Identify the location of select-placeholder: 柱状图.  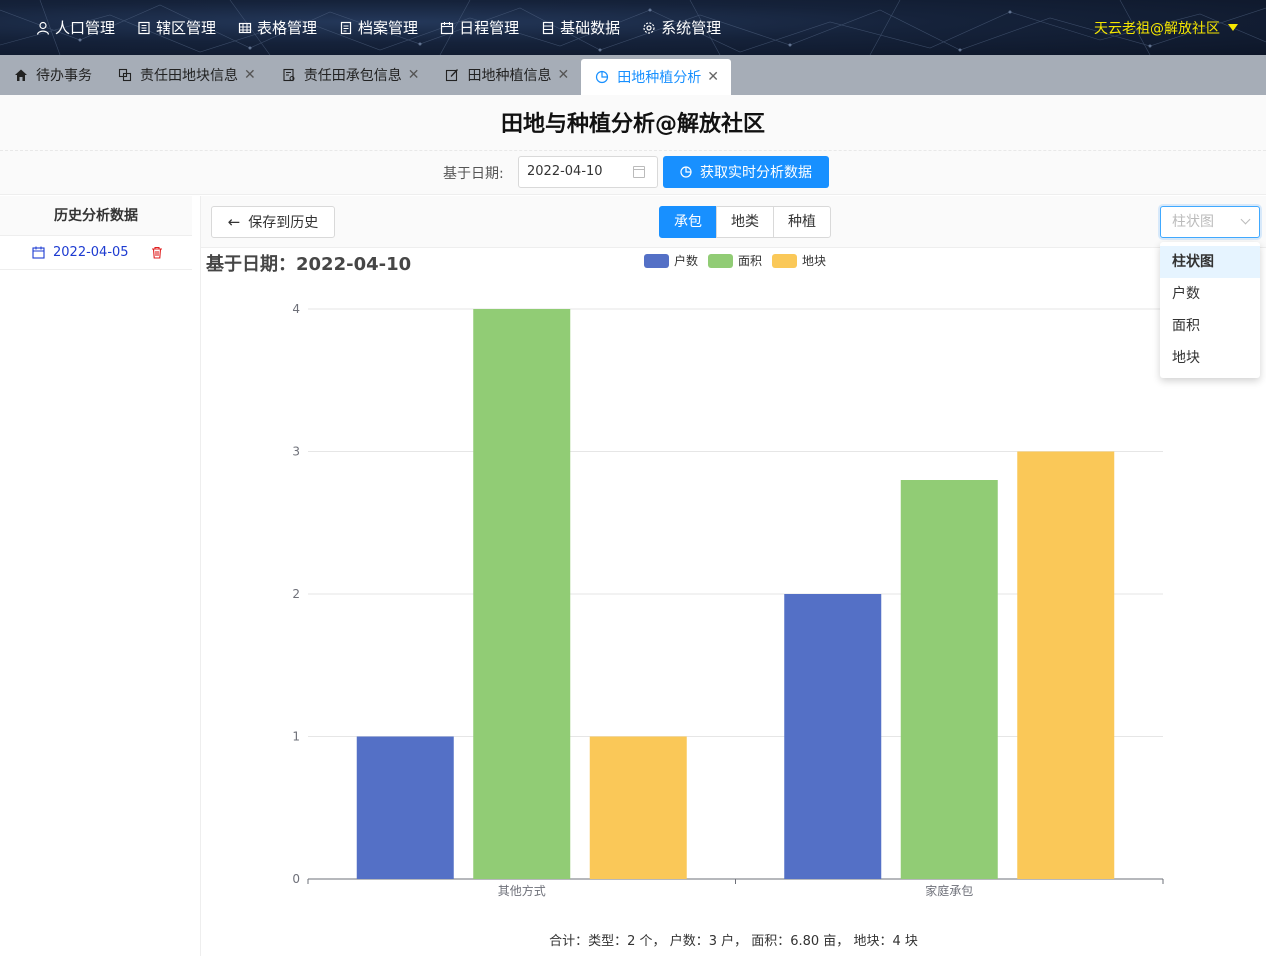
(1193, 222).